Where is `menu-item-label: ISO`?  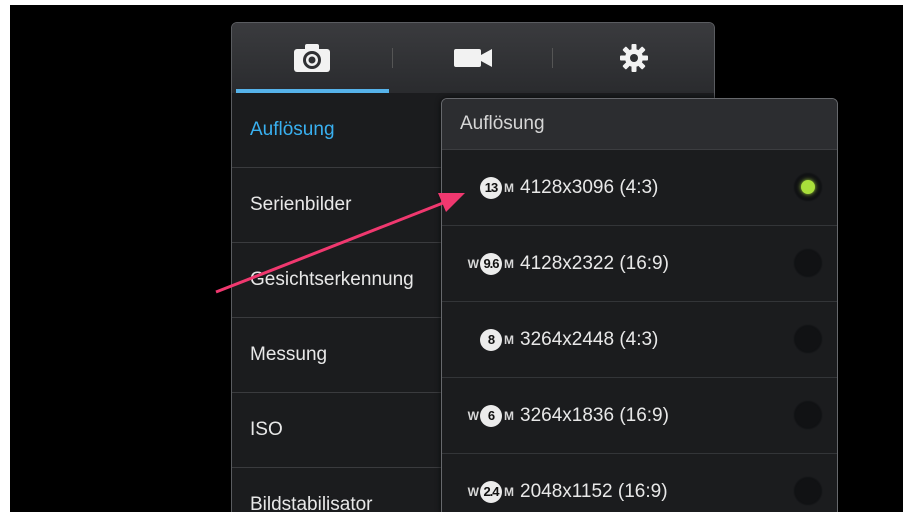 menu-item-label: ISO is located at coordinates (266, 429).